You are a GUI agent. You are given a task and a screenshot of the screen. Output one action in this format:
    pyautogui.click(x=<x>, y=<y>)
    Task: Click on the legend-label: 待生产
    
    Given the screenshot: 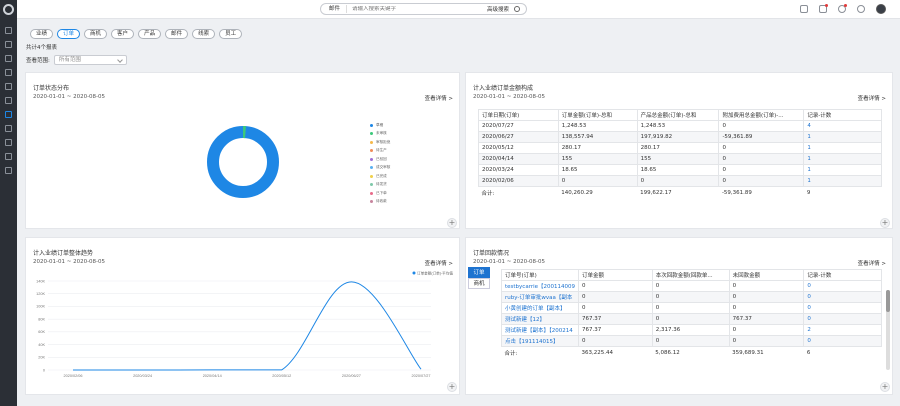 What is the action you would take?
    pyautogui.click(x=381, y=150)
    